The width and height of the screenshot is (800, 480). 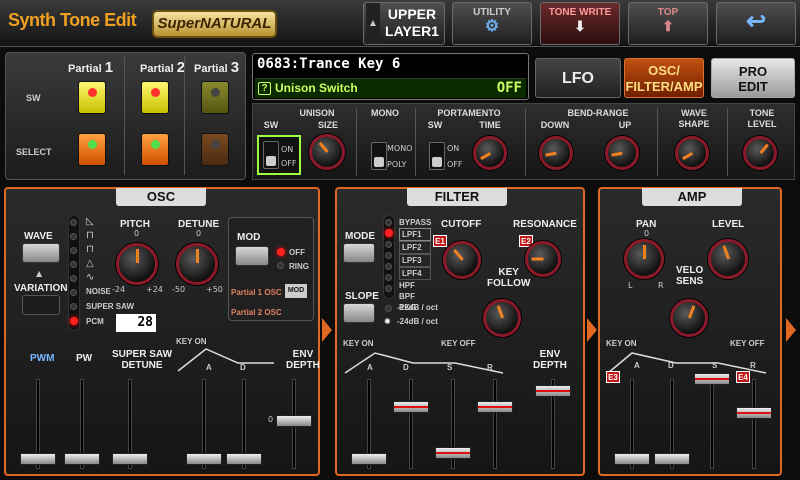 I want to click on pwm-slider-thumb, so click(x=38, y=459).